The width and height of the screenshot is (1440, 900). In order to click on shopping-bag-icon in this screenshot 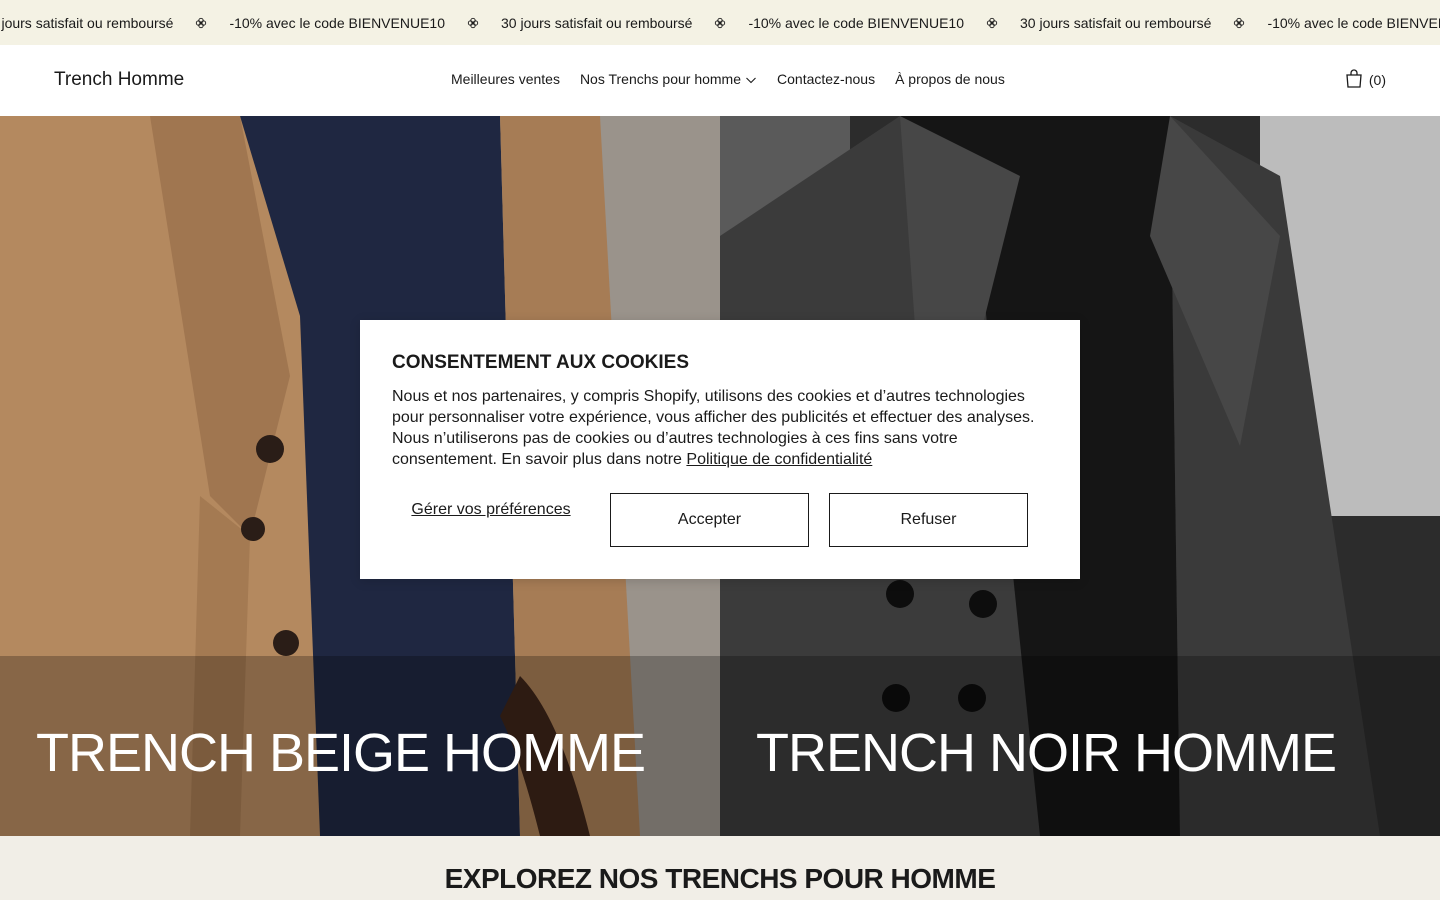, I will do `click(1354, 80)`.